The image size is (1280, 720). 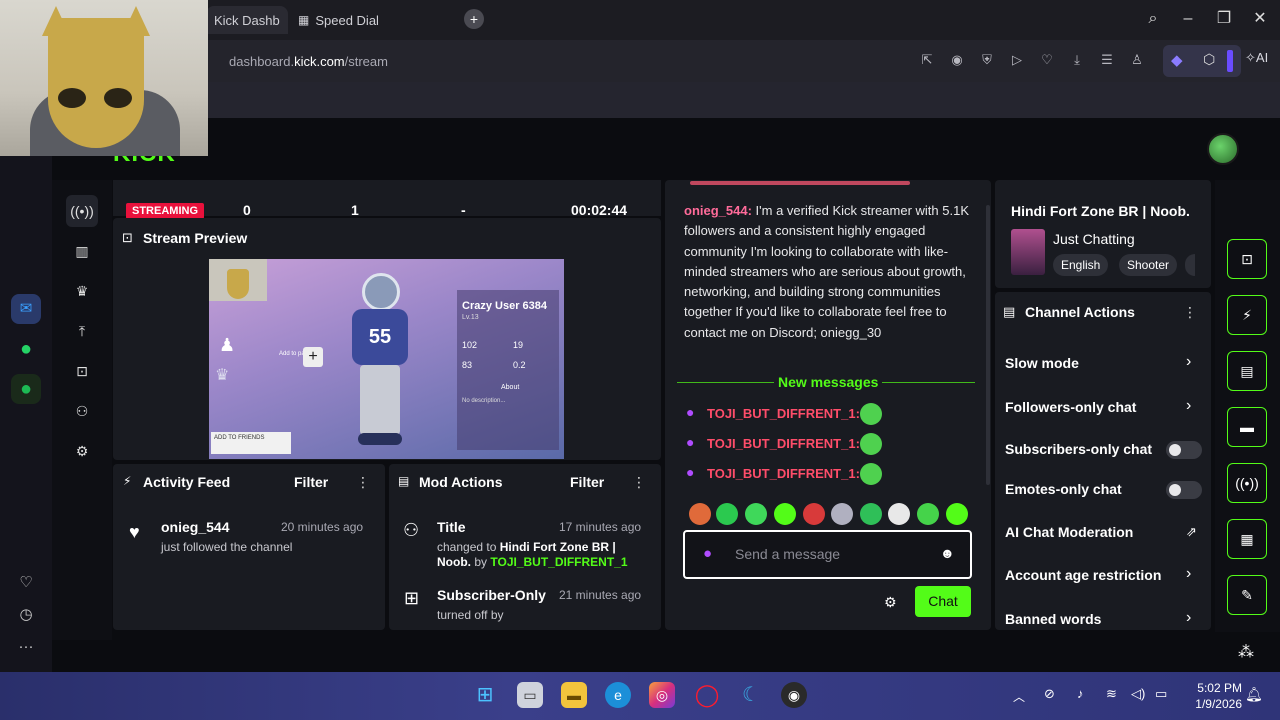 What do you see at coordinates (618, 695) in the screenshot?
I see `edge-icon: e` at bounding box center [618, 695].